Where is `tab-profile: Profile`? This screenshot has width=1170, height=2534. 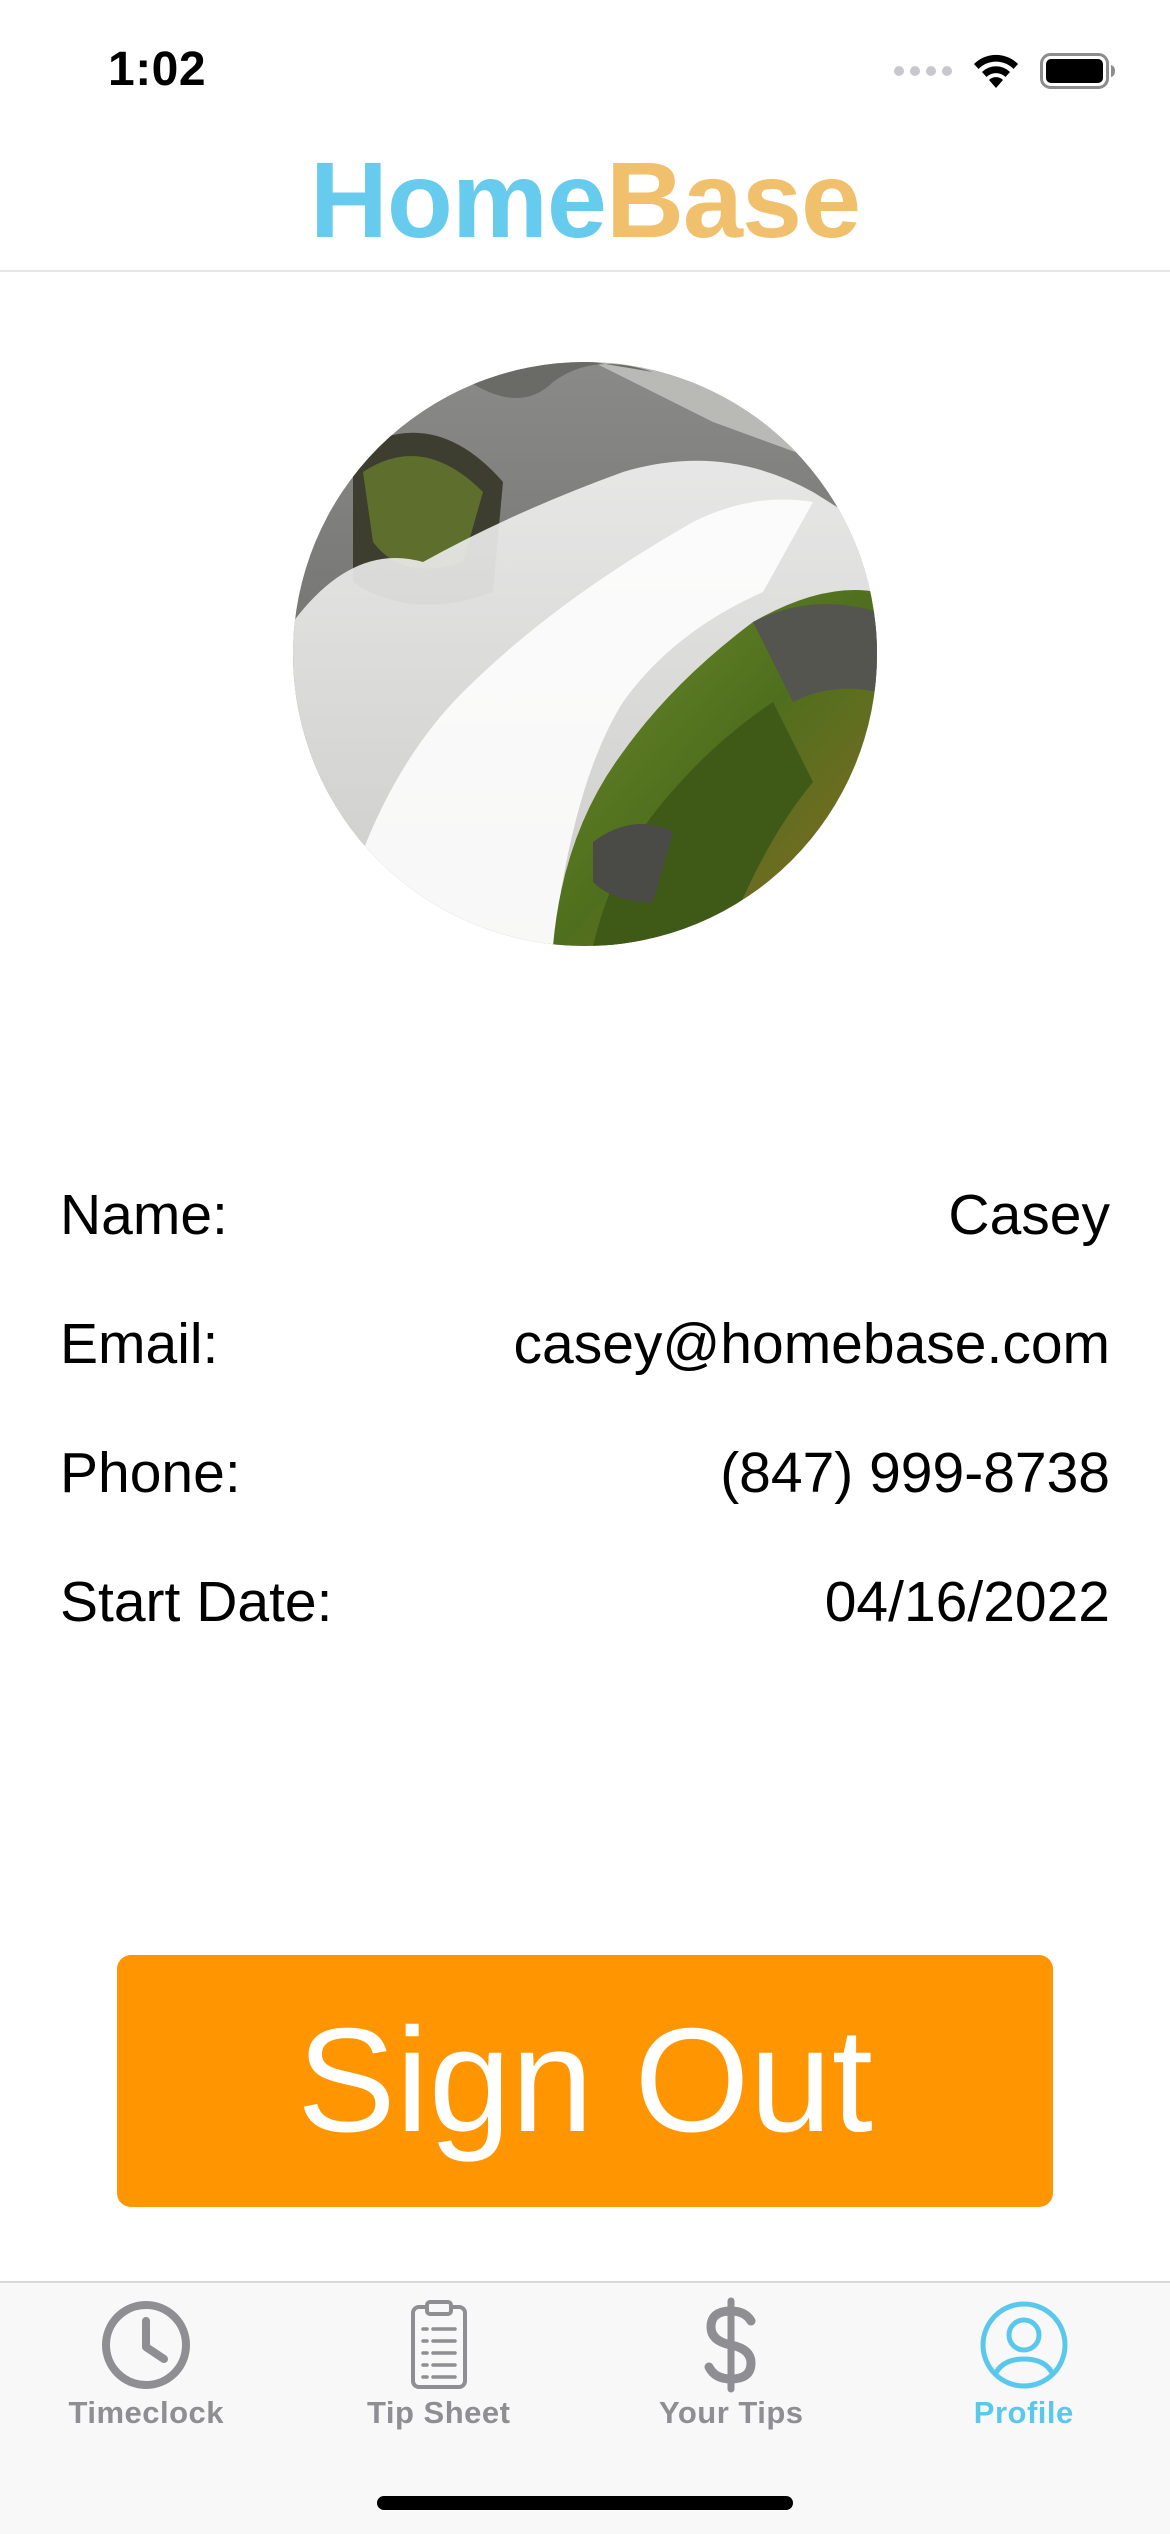
tab-profile: Profile is located at coordinates (1024, 2363).